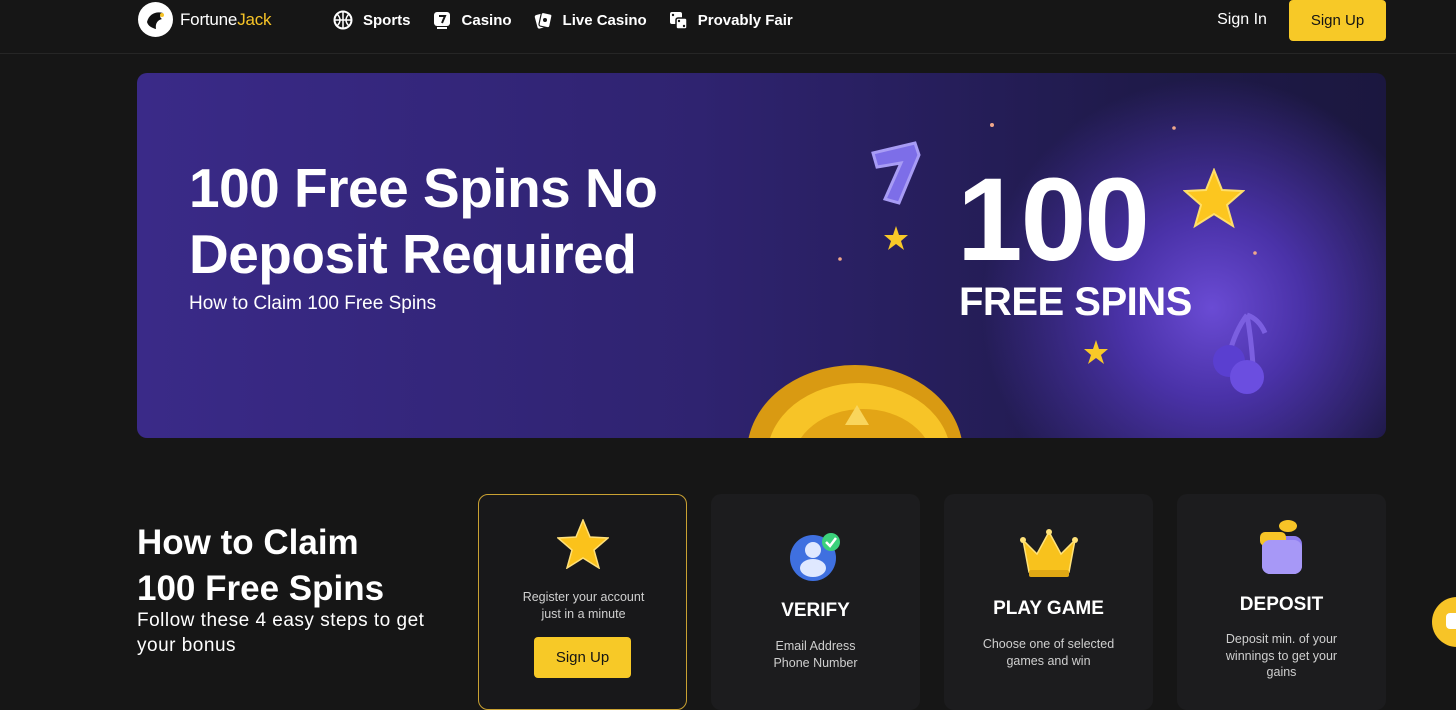 This screenshot has width=1456, height=710. What do you see at coordinates (1048, 554) in the screenshot?
I see `crown-icon` at bounding box center [1048, 554].